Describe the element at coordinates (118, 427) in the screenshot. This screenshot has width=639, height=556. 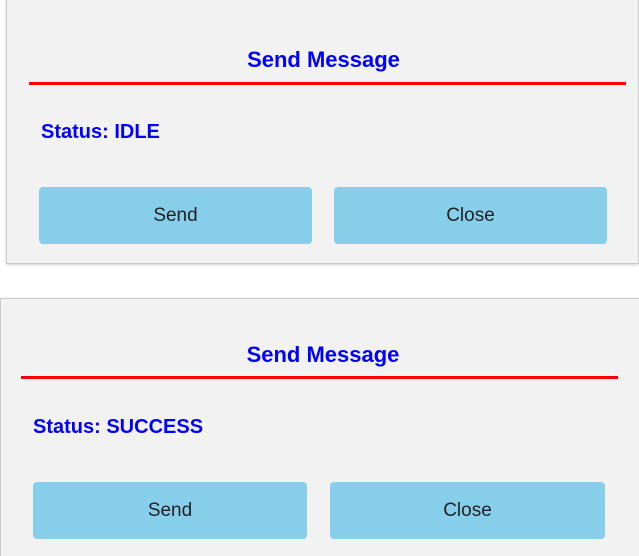
I see `status-label: Status: SUCCESS` at that location.